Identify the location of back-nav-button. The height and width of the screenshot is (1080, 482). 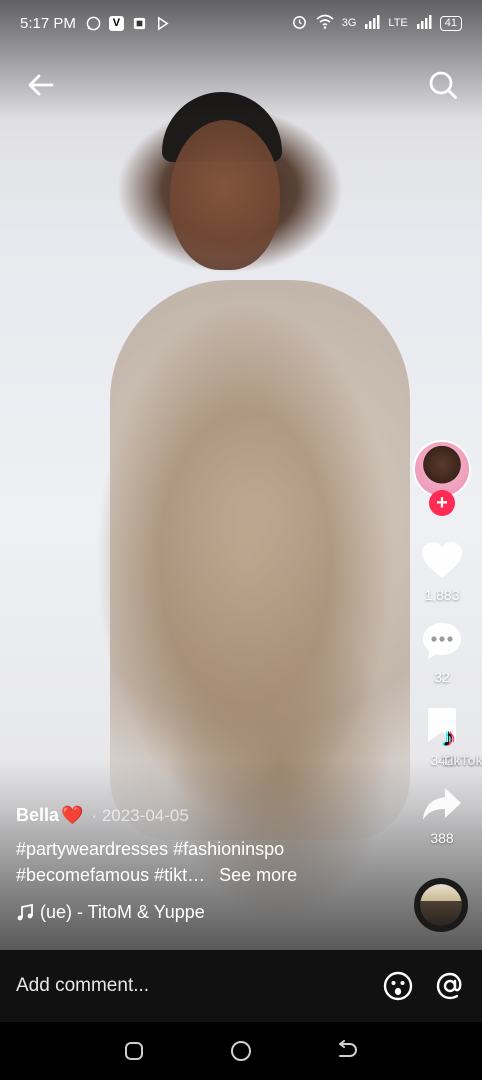
(348, 1051).